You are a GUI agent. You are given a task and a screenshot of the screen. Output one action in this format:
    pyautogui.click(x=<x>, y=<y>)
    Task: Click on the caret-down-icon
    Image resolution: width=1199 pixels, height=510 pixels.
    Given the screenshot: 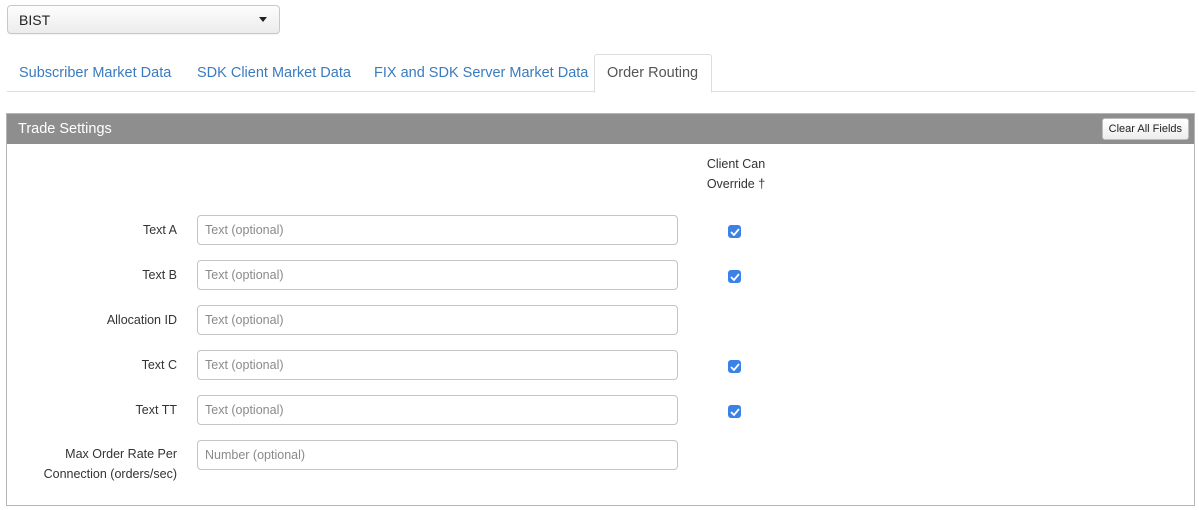 What is the action you would take?
    pyautogui.click(x=263, y=19)
    